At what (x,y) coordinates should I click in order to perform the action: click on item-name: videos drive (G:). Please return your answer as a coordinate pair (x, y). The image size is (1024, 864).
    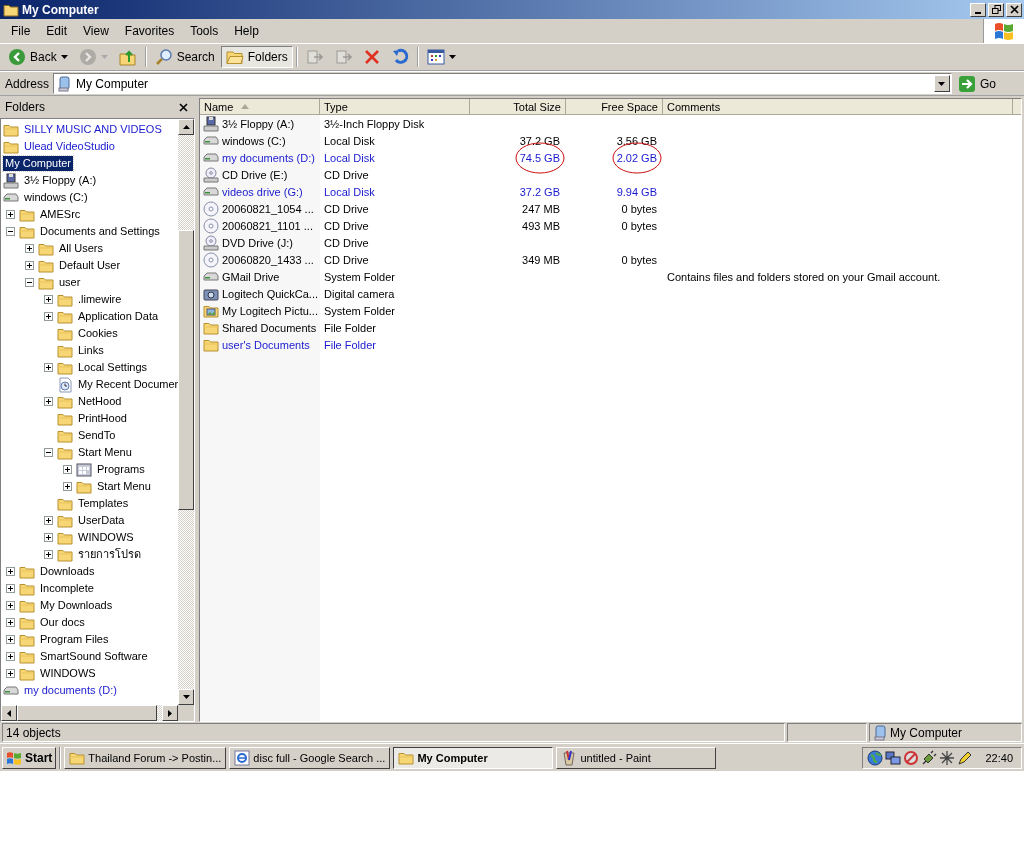
    Looking at the image, I should click on (262, 191).